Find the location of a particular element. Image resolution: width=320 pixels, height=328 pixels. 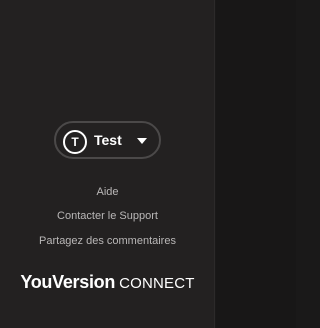

user-name: Test is located at coordinates (108, 140).